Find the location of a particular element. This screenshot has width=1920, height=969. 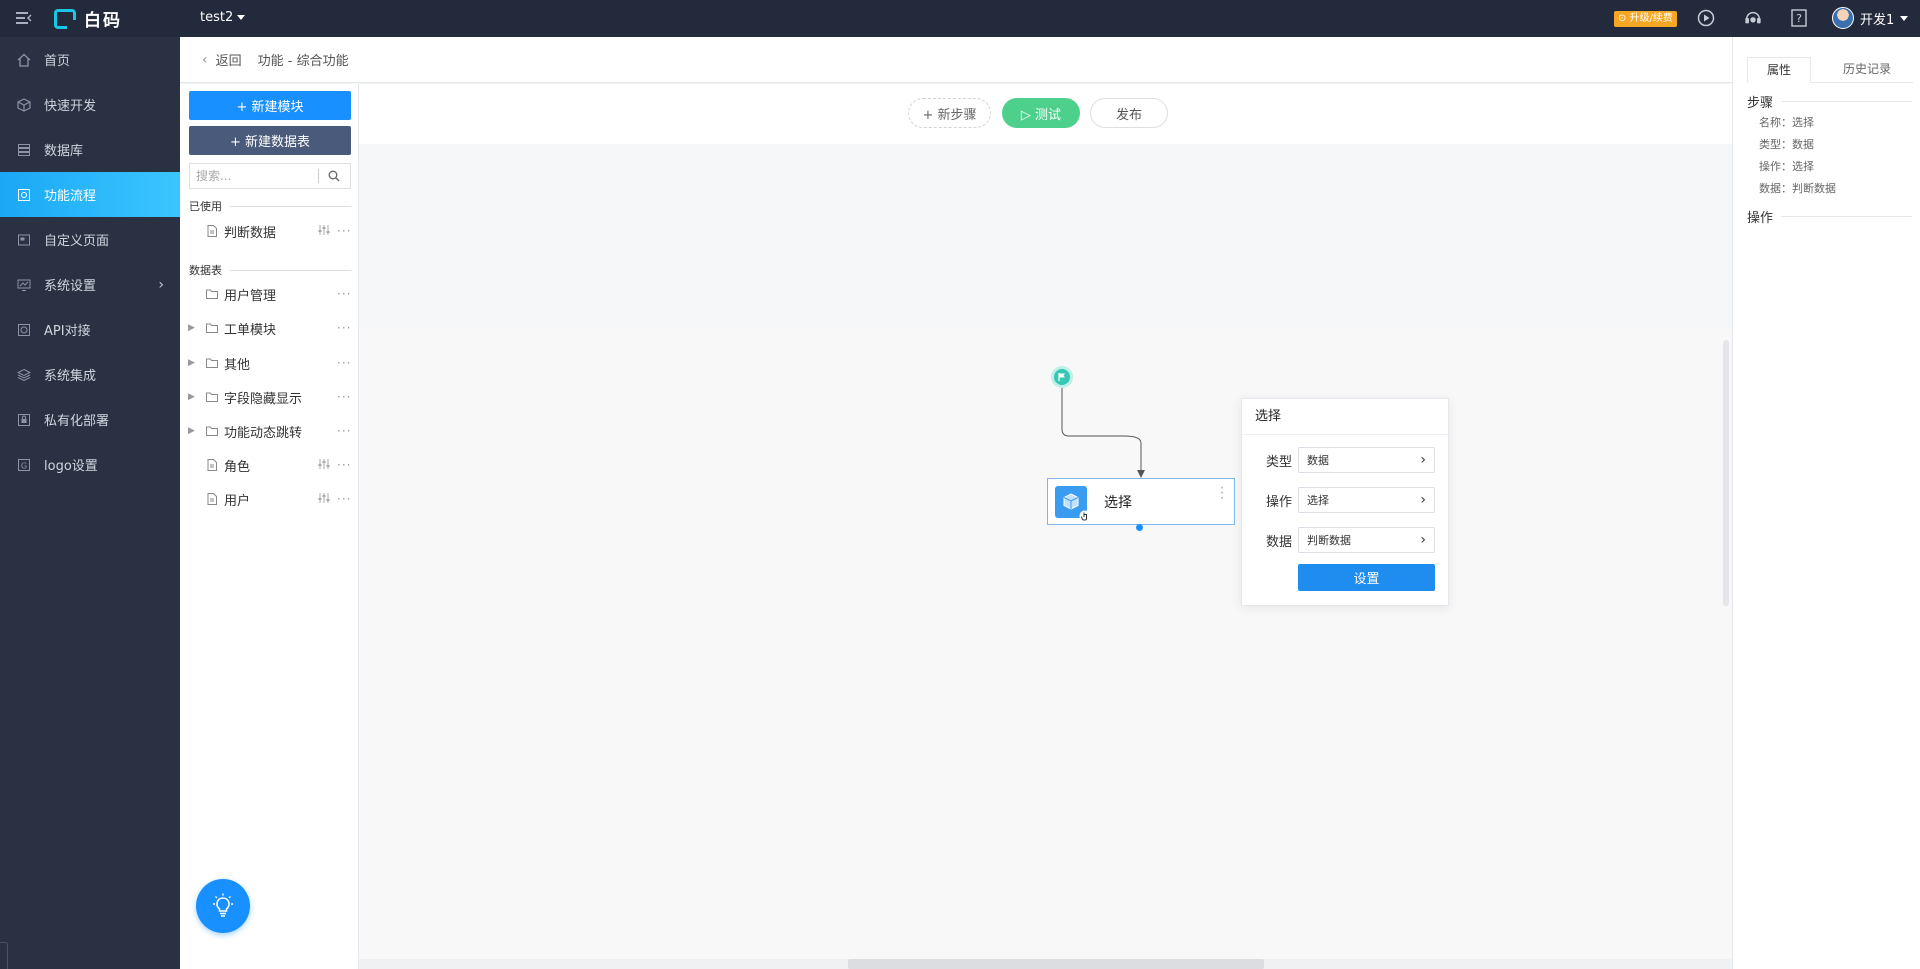

vertical-scrollbar is located at coordinates (1726, 473).